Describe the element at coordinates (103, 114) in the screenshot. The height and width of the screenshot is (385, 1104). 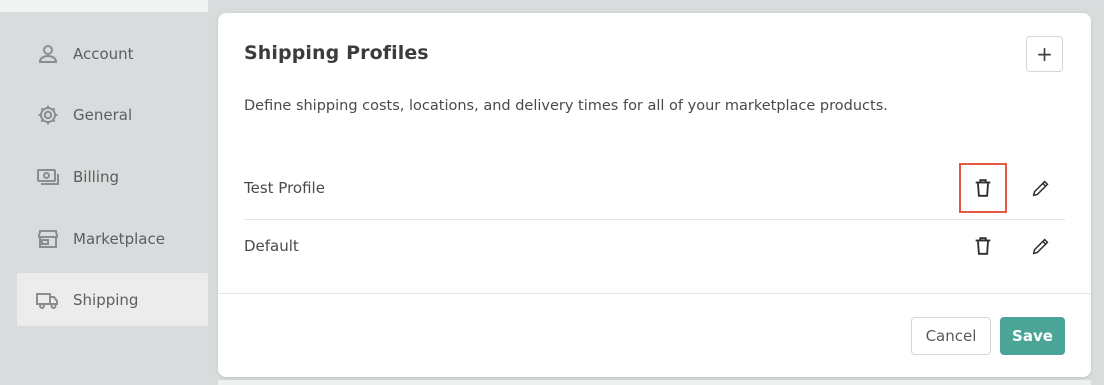
I see `sidebar-item-label: General` at that location.